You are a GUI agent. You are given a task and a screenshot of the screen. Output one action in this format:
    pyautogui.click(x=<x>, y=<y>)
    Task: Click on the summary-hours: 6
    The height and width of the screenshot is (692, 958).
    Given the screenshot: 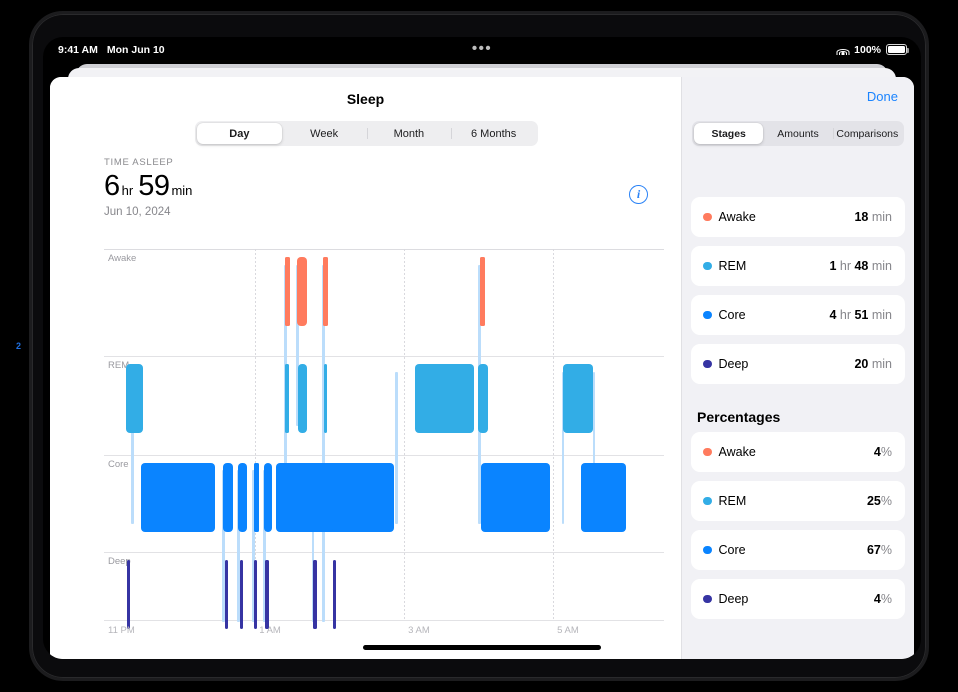 What is the action you would take?
    pyautogui.click(x=112, y=186)
    